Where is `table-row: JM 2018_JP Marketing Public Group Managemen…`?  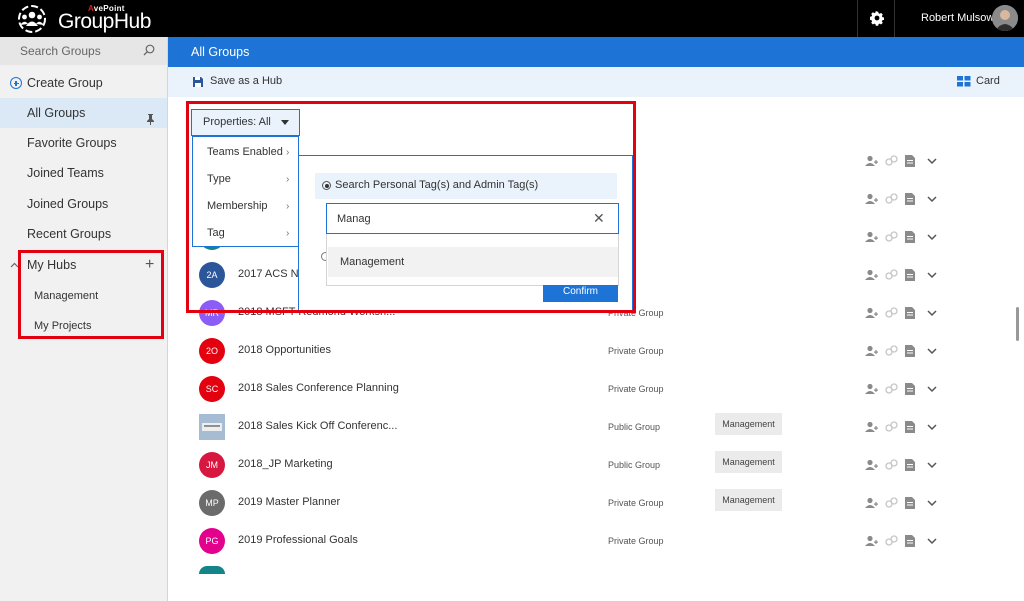 table-row: JM 2018_JP Marketing Public Group Managemen… is located at coordinates (588, 465).